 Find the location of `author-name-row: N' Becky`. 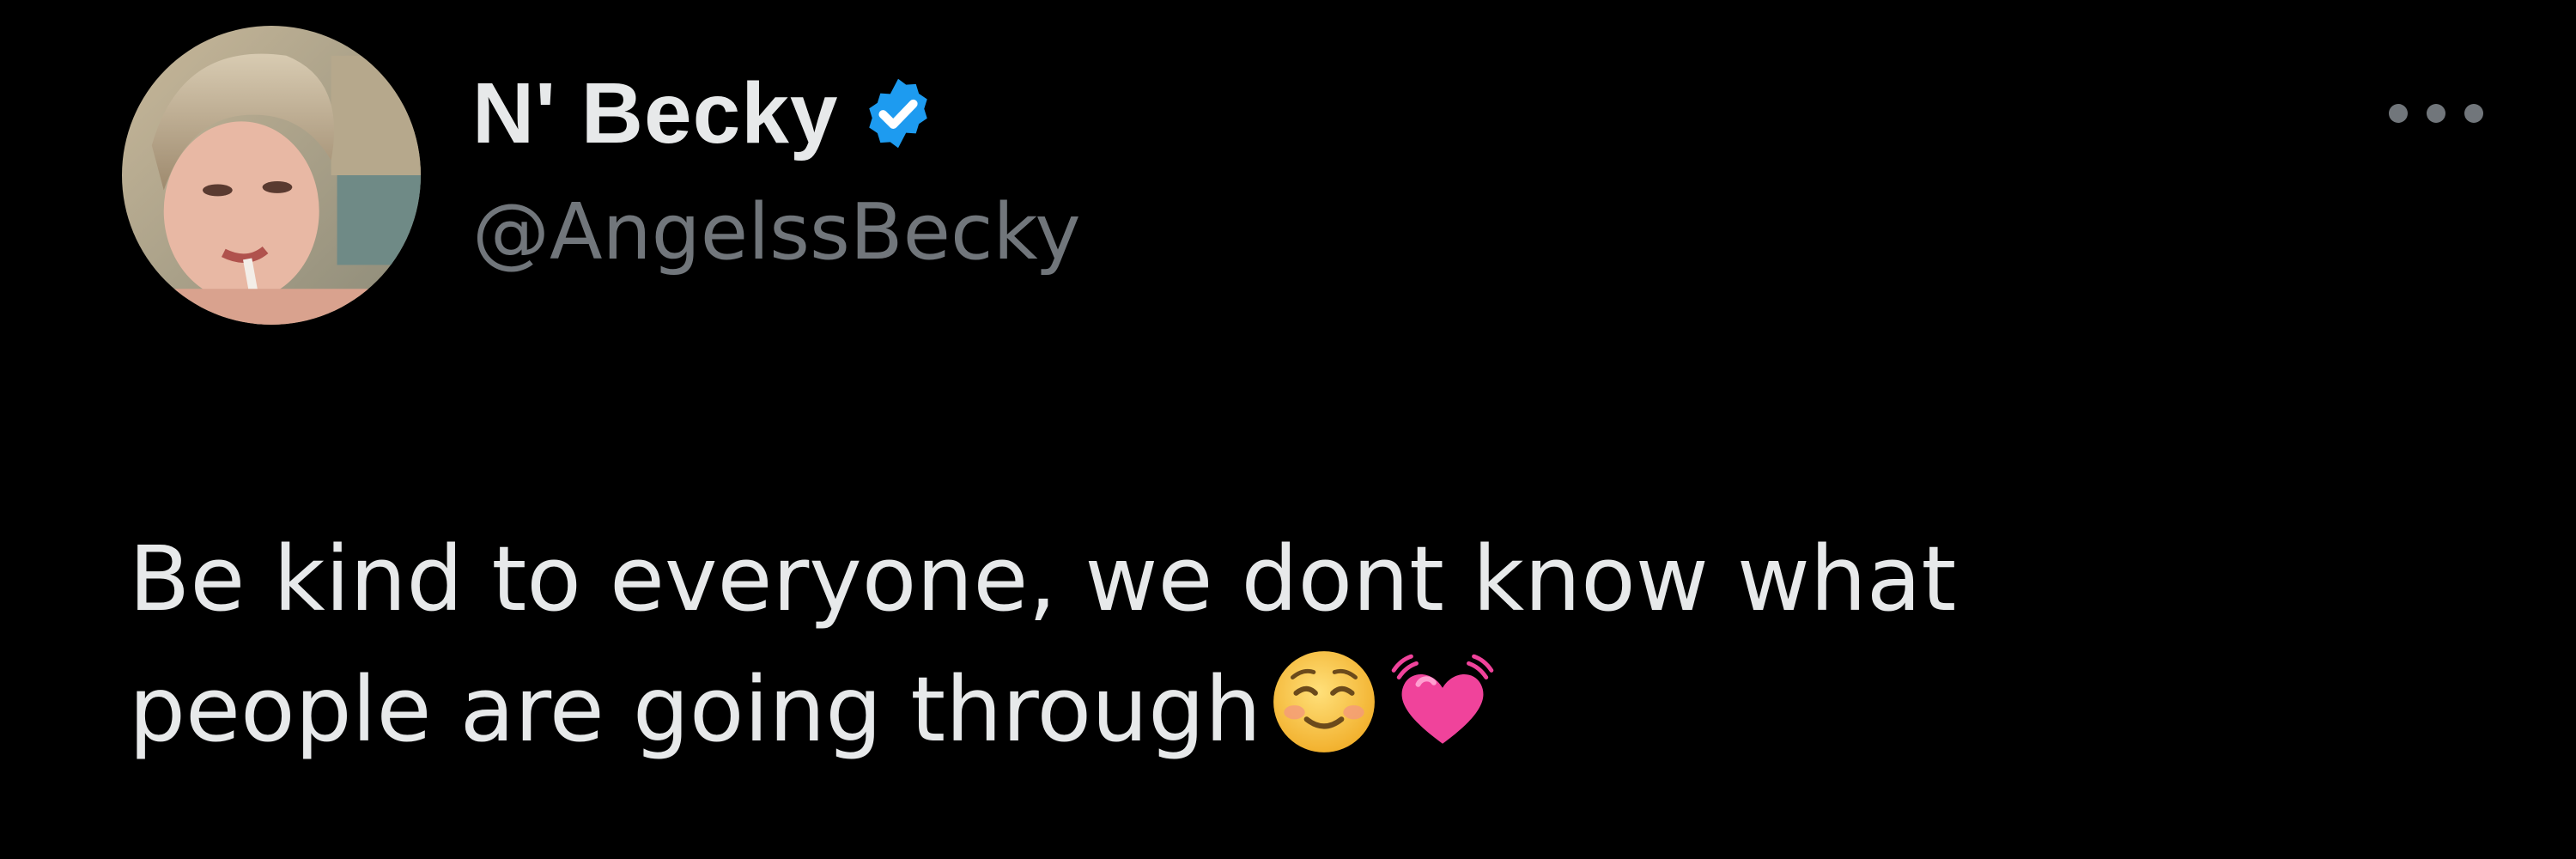

author-name-row: N' Becky is located at coordinates (777, 114).